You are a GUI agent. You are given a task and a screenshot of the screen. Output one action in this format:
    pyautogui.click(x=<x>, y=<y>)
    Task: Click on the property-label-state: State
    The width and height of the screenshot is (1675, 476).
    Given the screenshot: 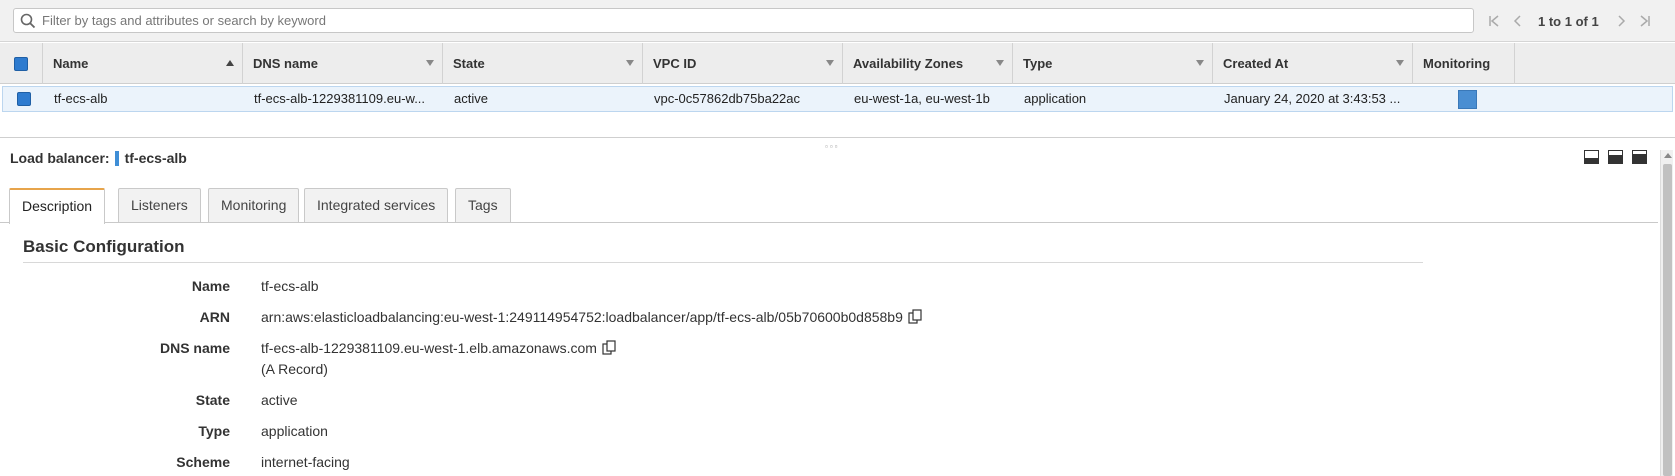 What is the action you would take?
    pyautogui.click(x=212, y=400)
    